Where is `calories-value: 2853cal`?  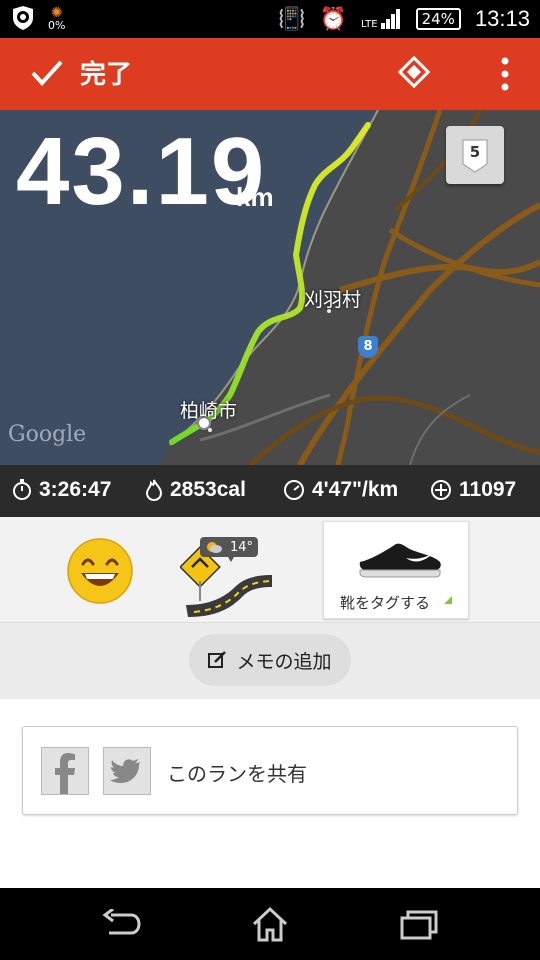
calories-value: 2853cal is located at coordinates (208, 489).